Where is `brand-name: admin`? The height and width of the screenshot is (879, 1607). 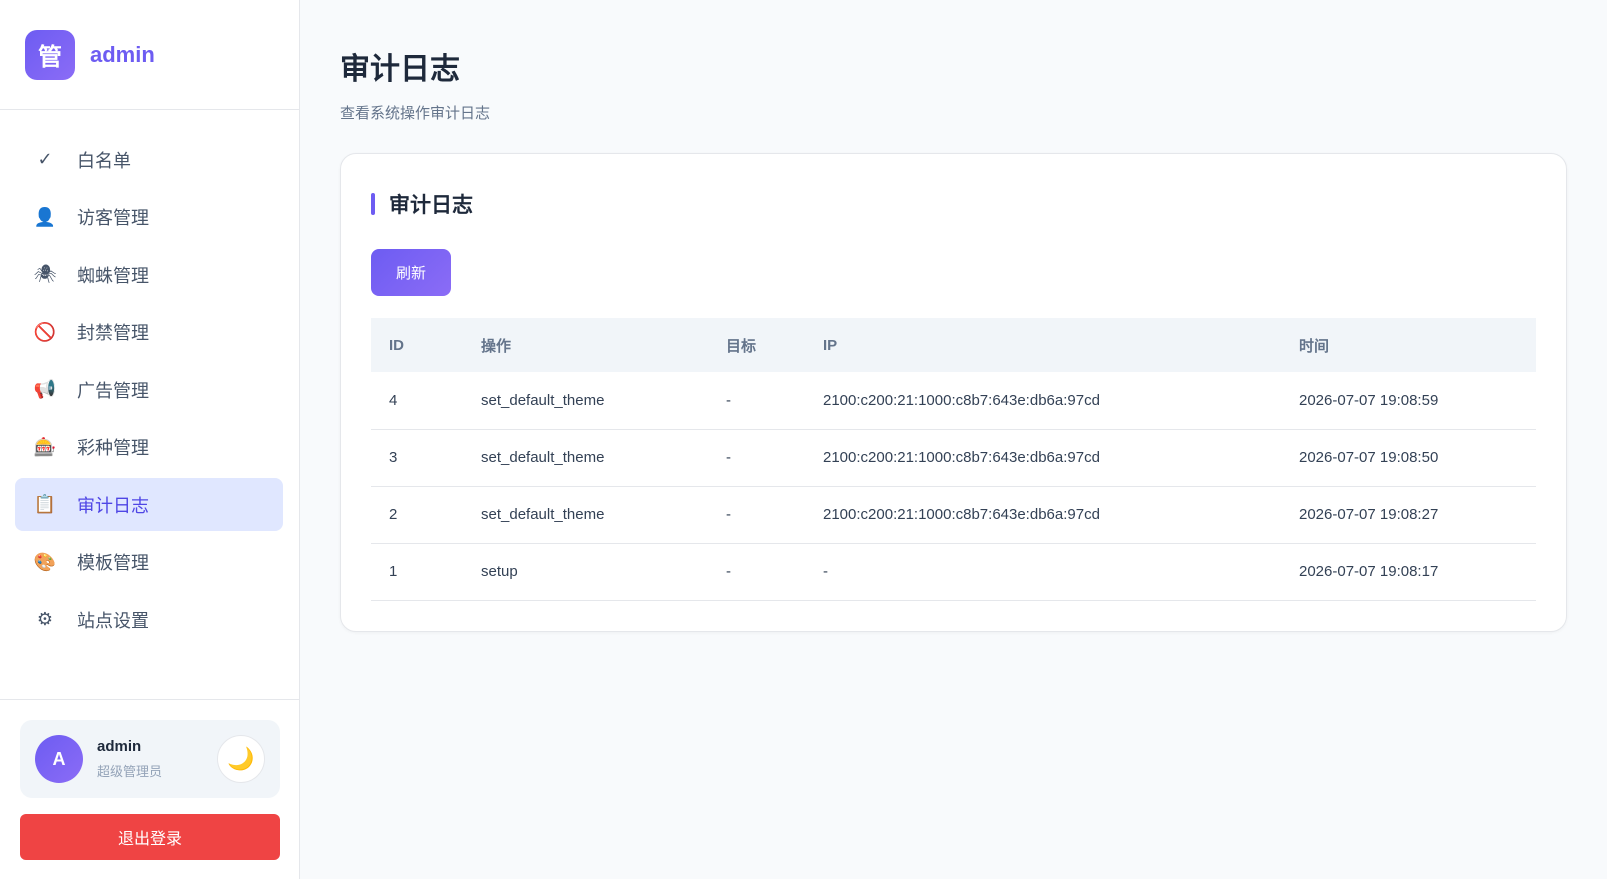 brand-name: admin is located at coordinates (122, 54).